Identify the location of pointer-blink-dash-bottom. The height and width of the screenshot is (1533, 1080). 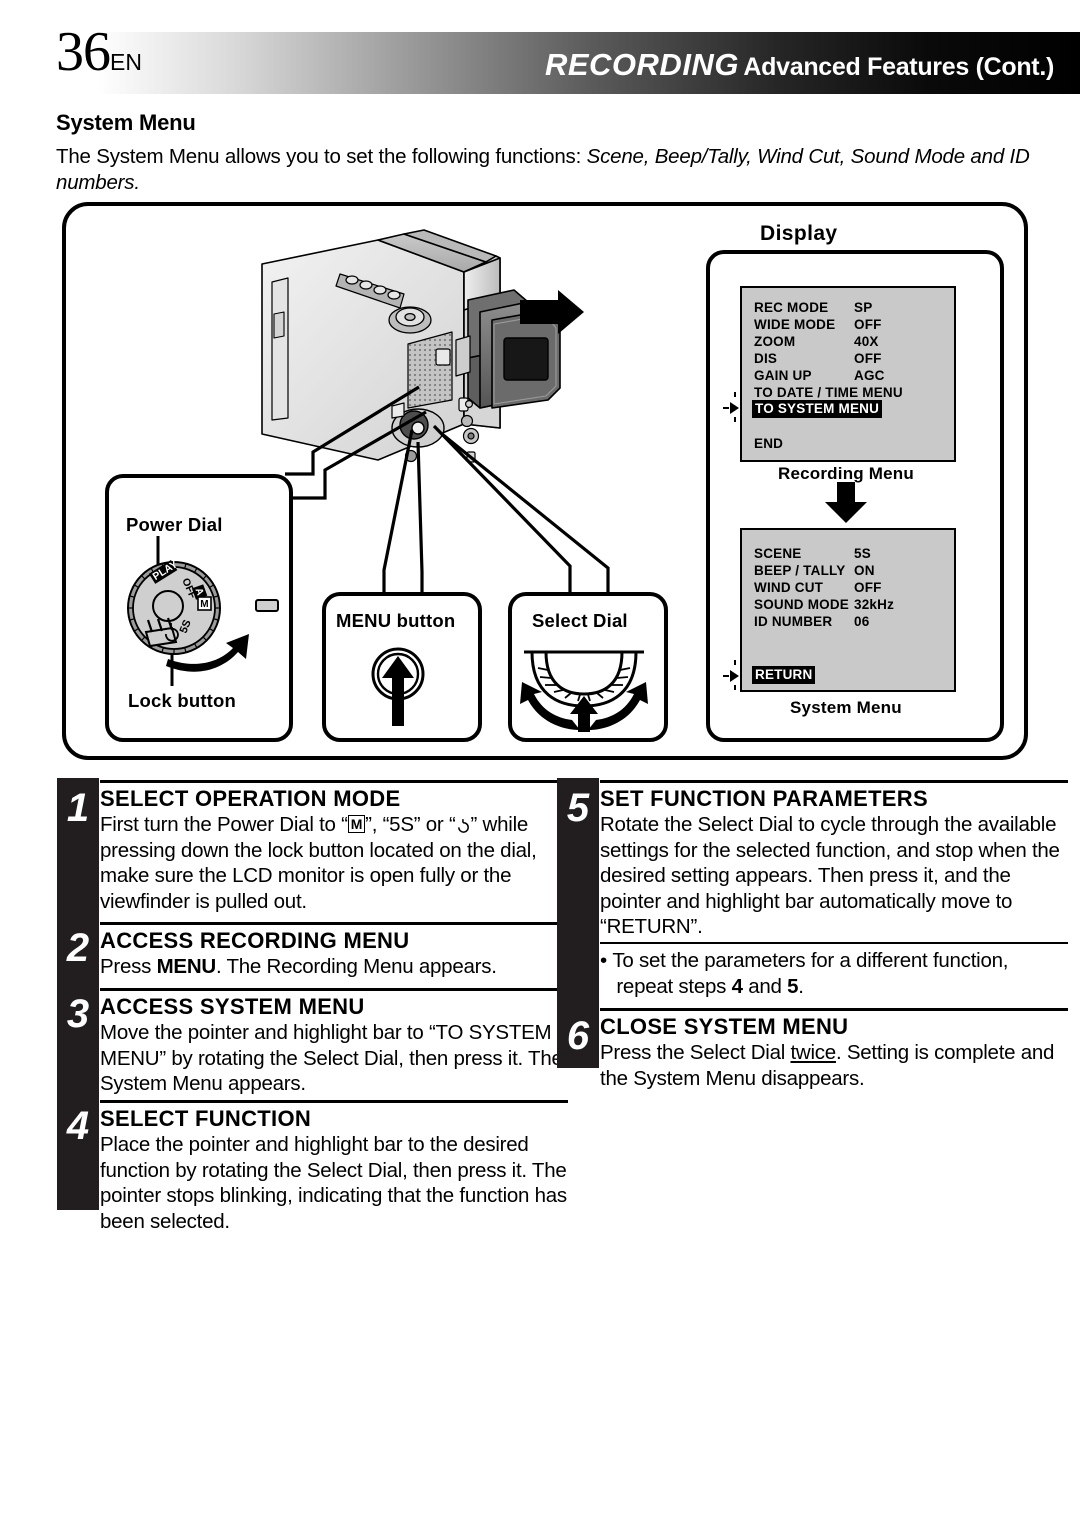
(735, 419).